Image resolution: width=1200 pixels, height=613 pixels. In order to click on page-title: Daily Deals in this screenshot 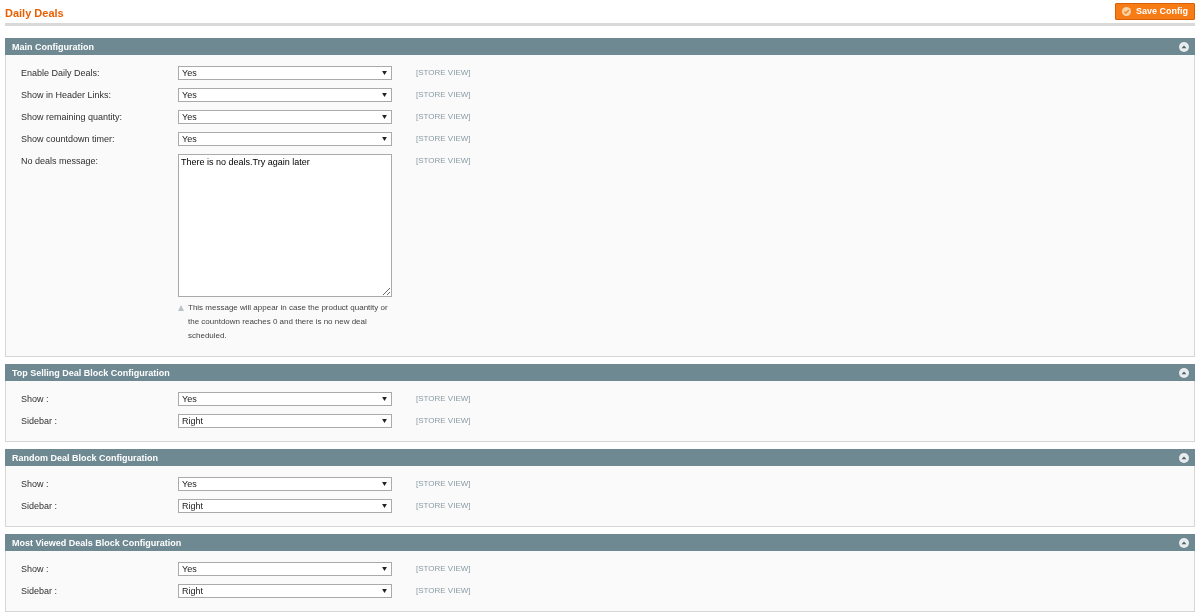, I will do `click(34, 12)`.